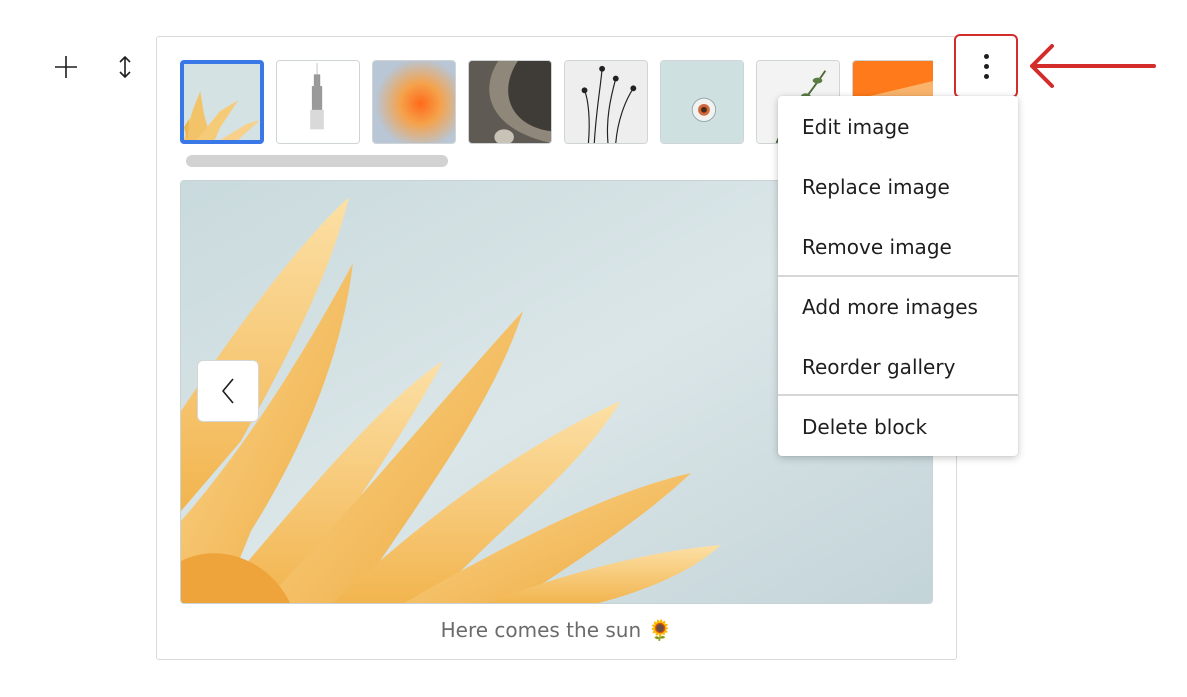 The image size is (1187, 697). I want to click on block-options-button, so click(986, 66).